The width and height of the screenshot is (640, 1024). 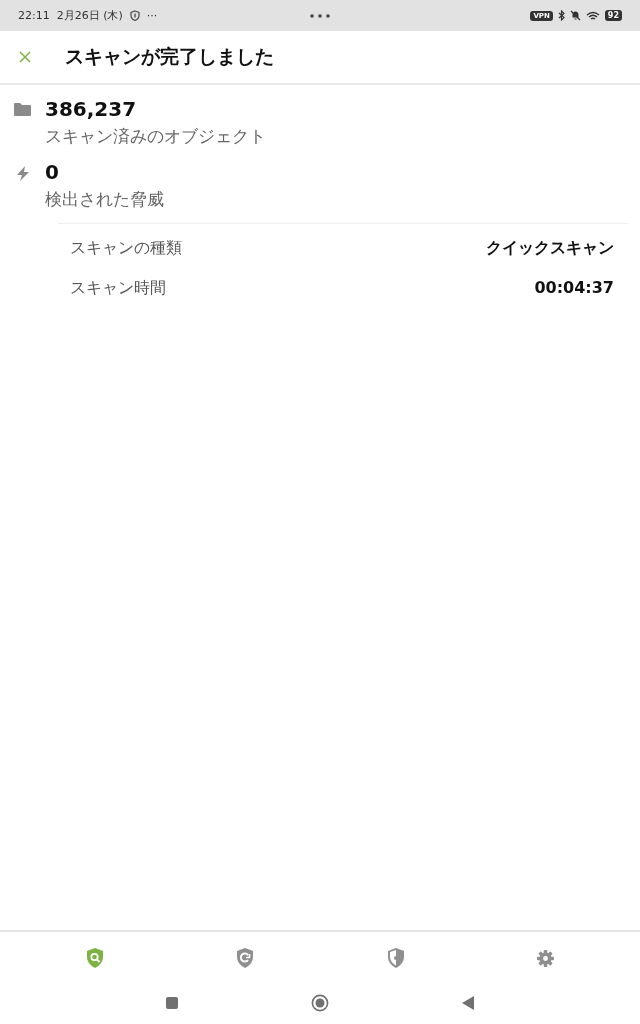 What do you see at coordinates (592, 15) in the screenshot?
I see `wifi-icon` at bounding box center [592, 15].